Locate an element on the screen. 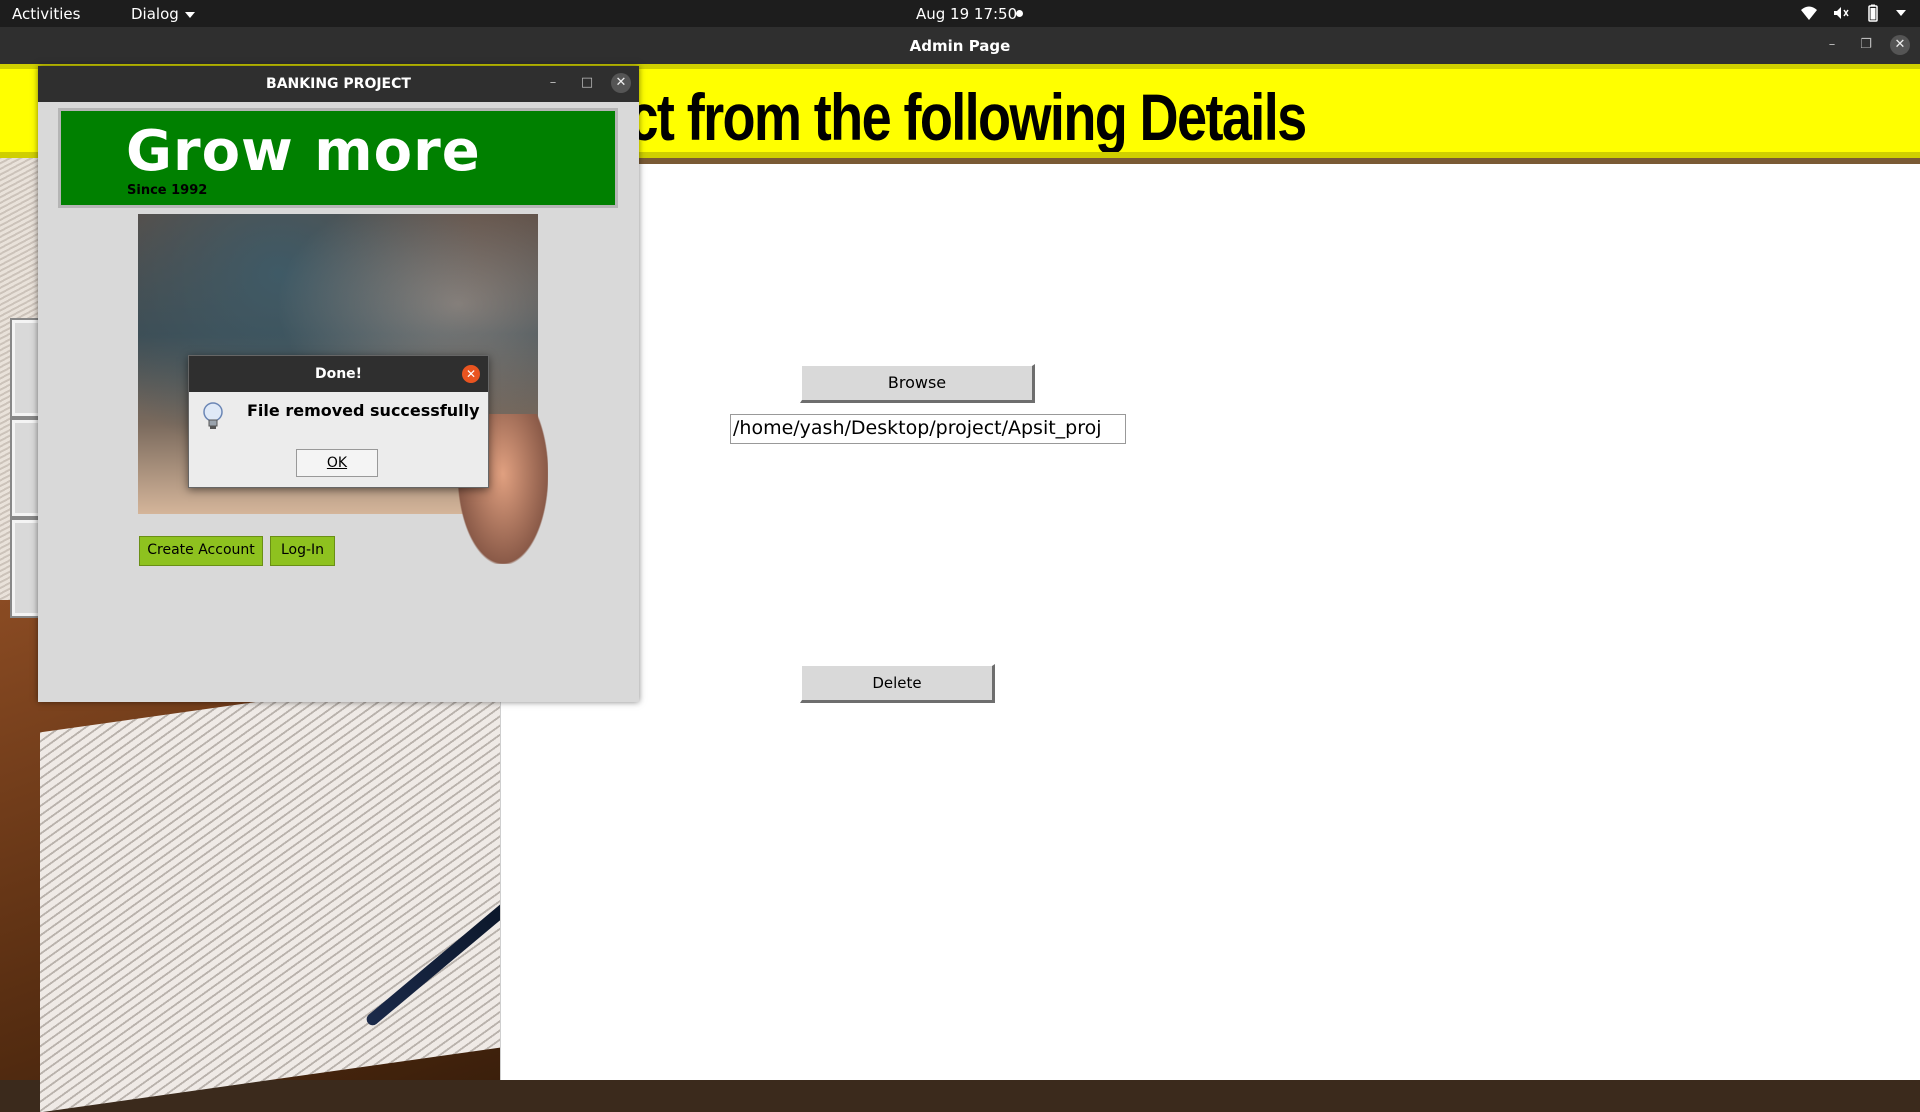 This screenshot has width=1920, height=1112. delete-button: Delete is located at coordinates (897, 683).